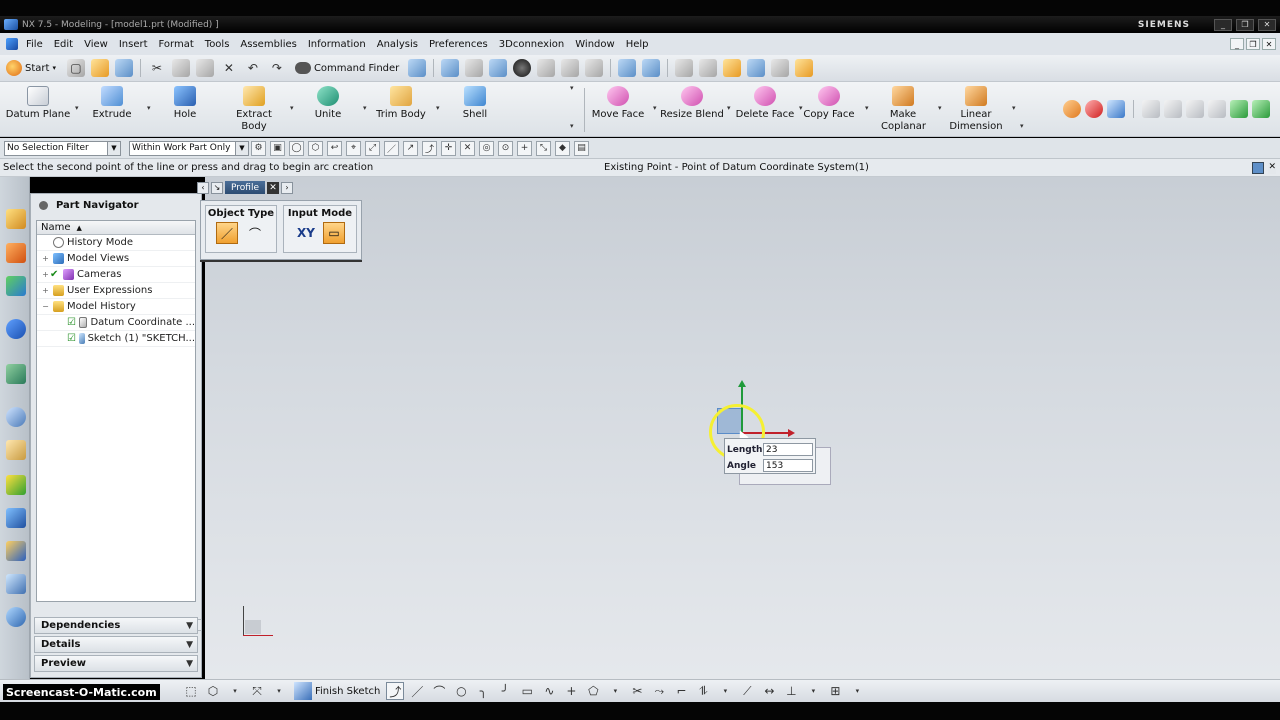 This screenshot has height=720, width=1280. I want to click on tree-node-cameras: + ✔ Cameras, so click(116, 275).